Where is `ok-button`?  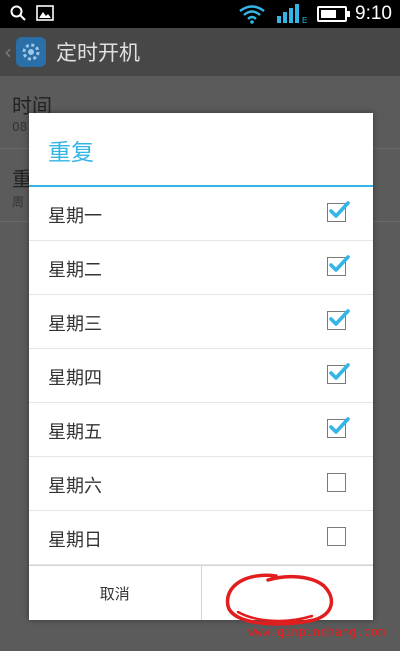 ok-button is located at coordinates (287, 593).